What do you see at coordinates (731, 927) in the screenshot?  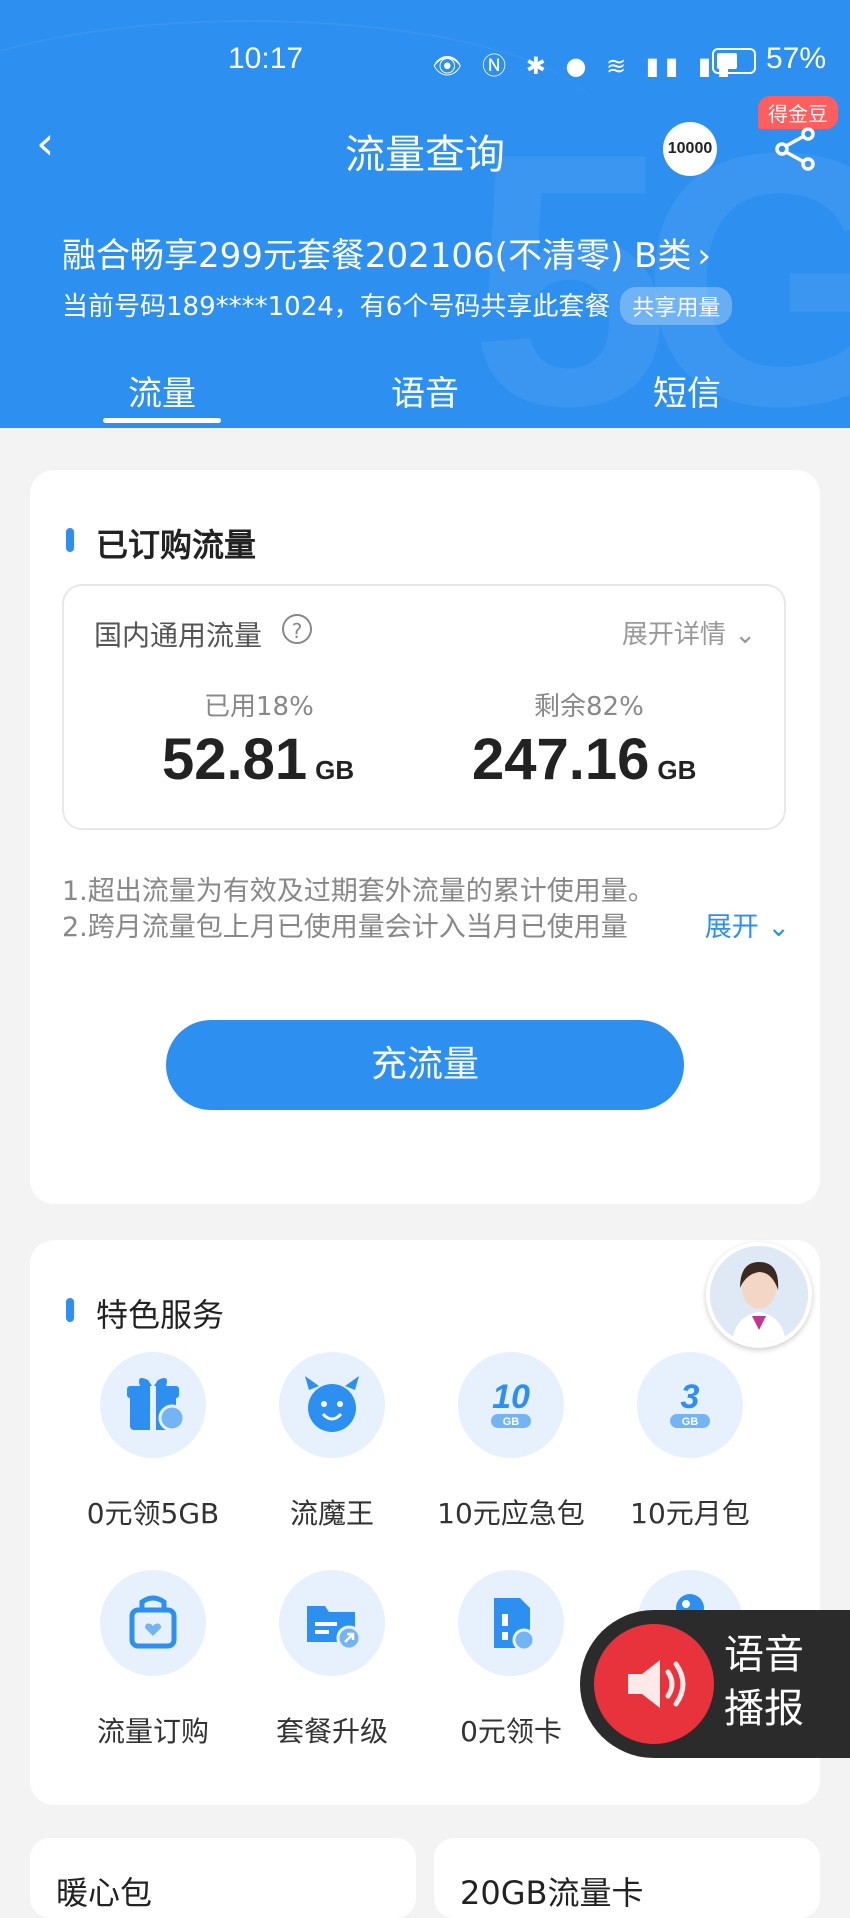 I see `notes-expand-label: 展开` at bounding box center [731, 927].